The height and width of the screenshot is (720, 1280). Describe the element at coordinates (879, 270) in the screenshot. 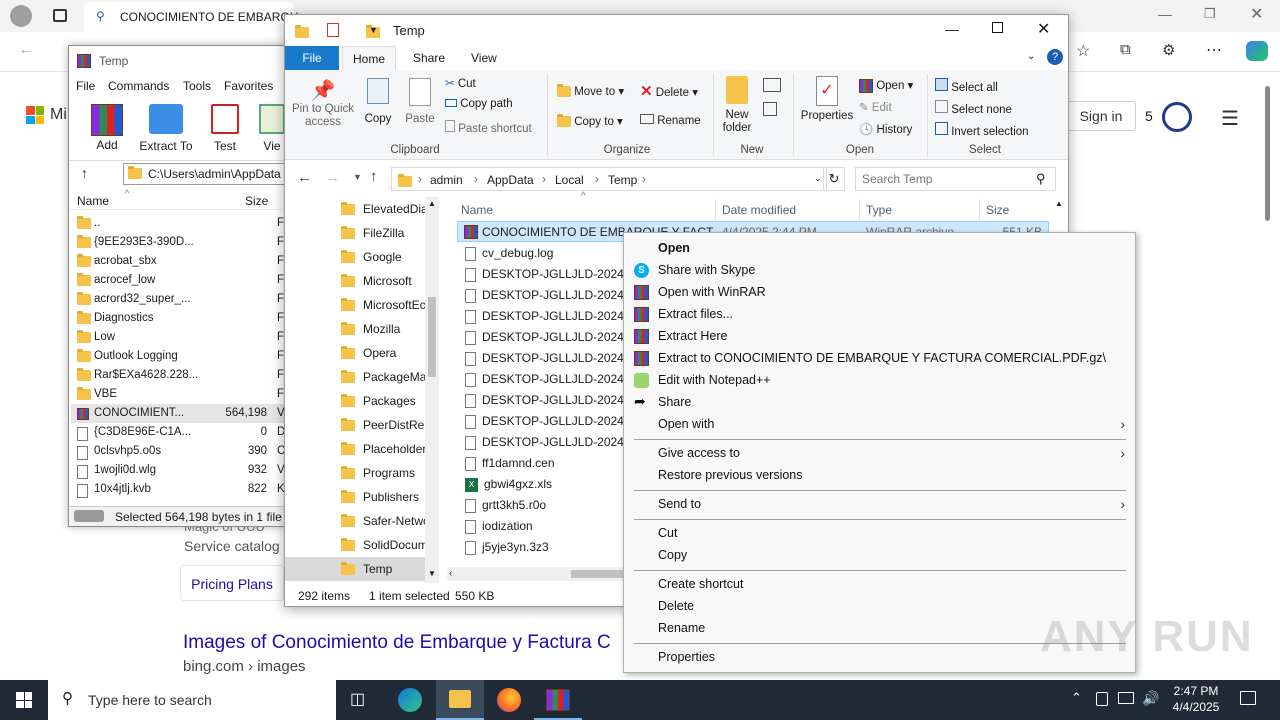

I see `menu-share-skype: S Share with Skype` at that location.